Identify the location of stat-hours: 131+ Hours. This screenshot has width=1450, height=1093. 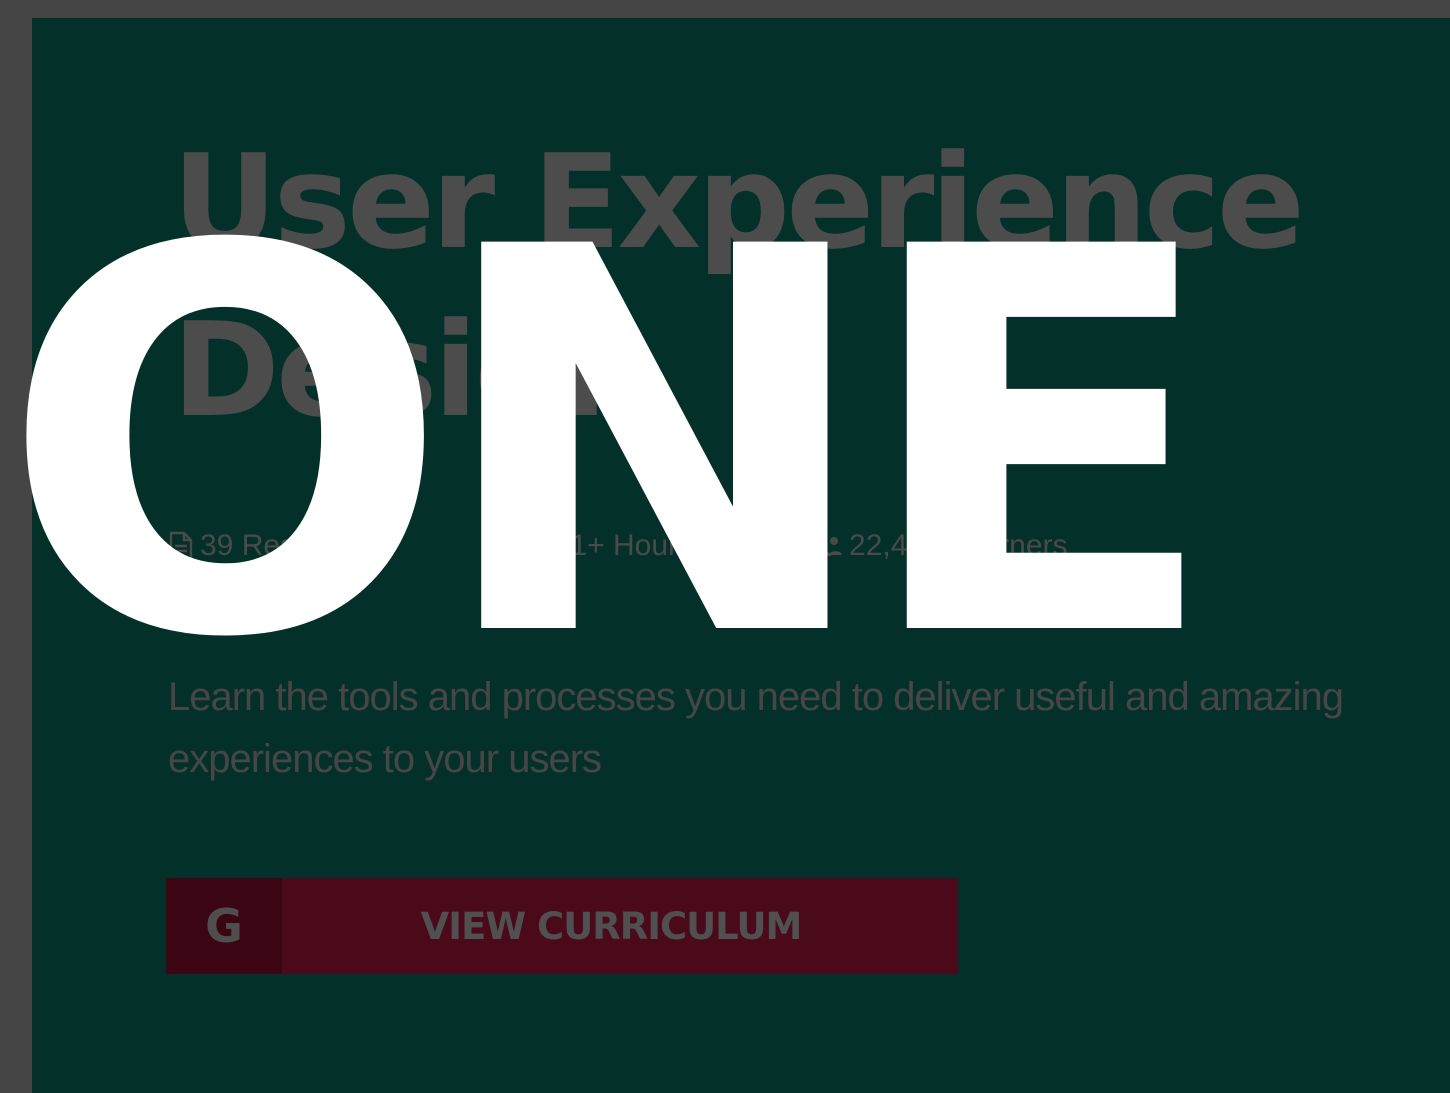
(598, 546).